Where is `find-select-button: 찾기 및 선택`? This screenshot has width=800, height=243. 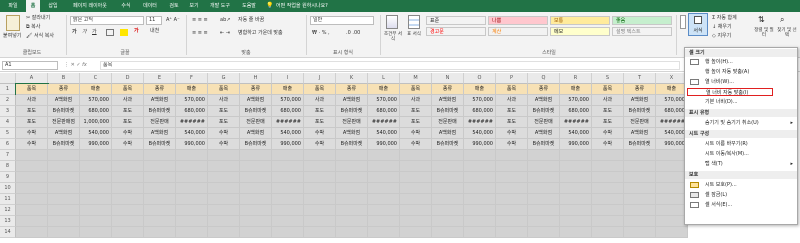
find-select-button: 찾기 및 선택 is located at coordinates (787, 33).